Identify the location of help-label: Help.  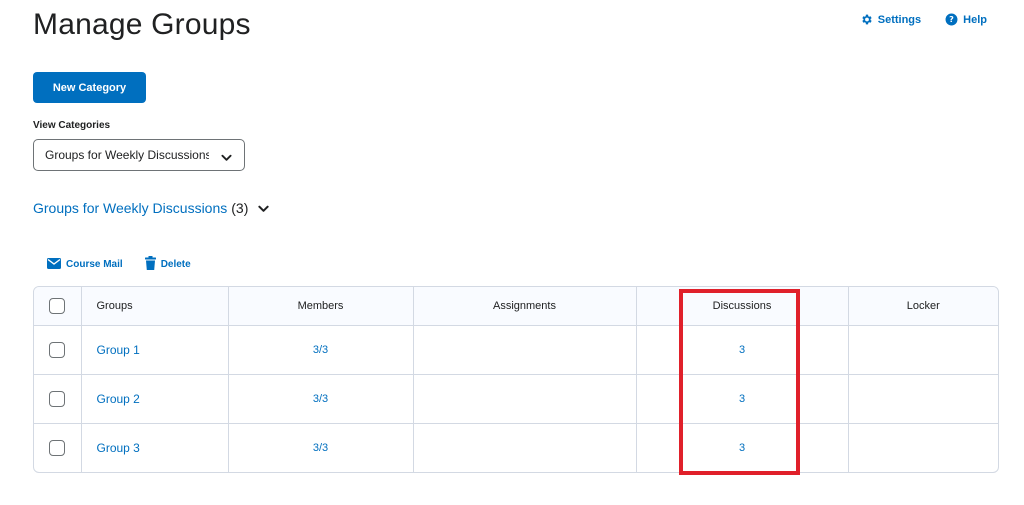
(975, 19).